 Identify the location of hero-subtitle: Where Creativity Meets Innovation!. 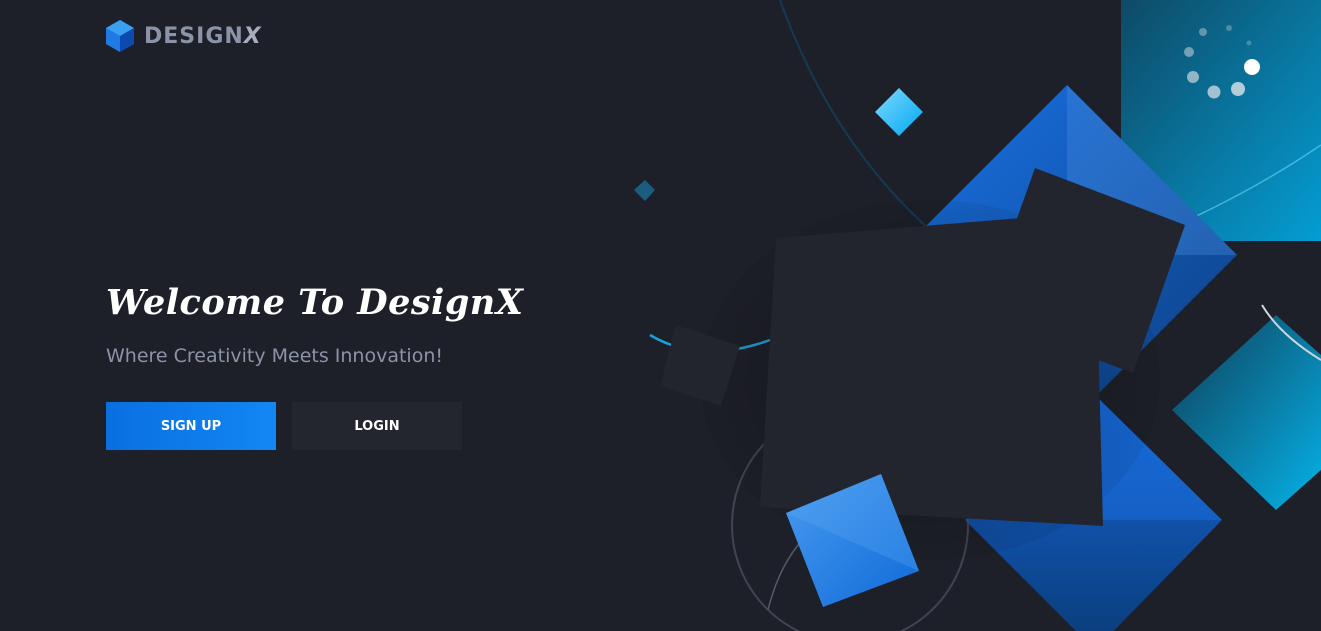
(274, 356).